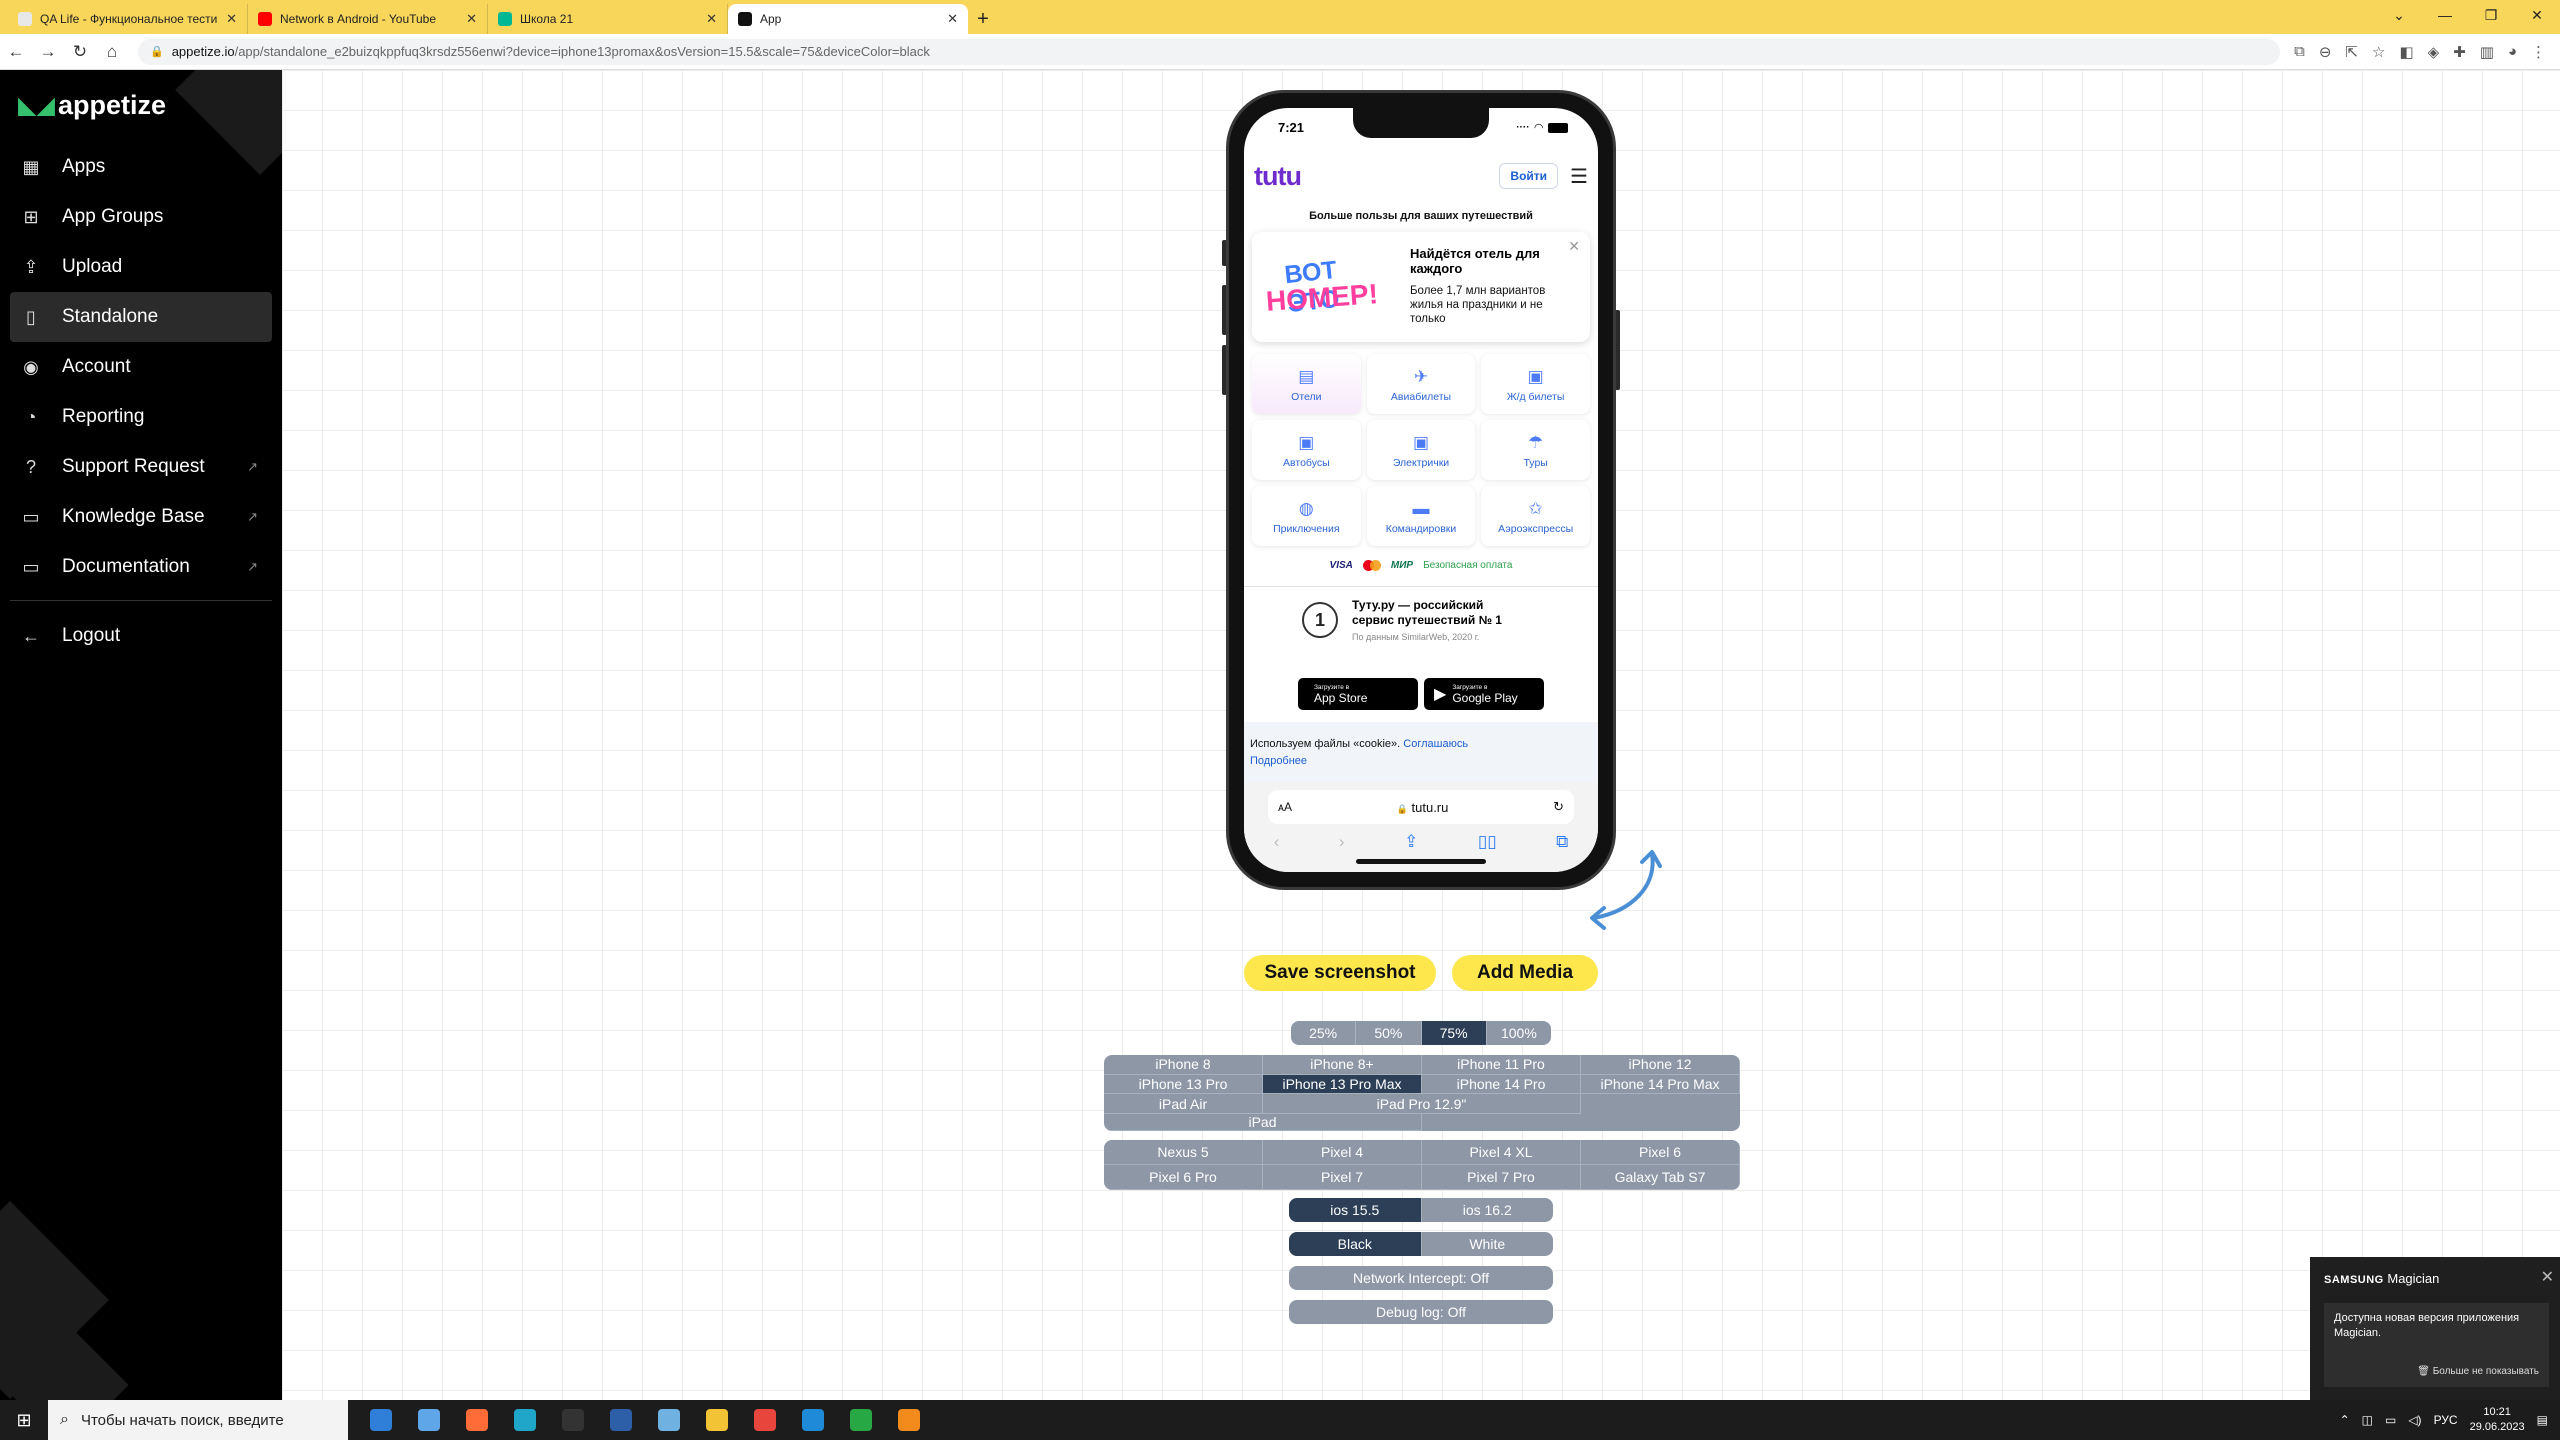  What do you see at coordinates (1487, 842) in the screenshot?
I see `safari-bookmarks-icon: ▯▯` at bounding box center [1487, 842].